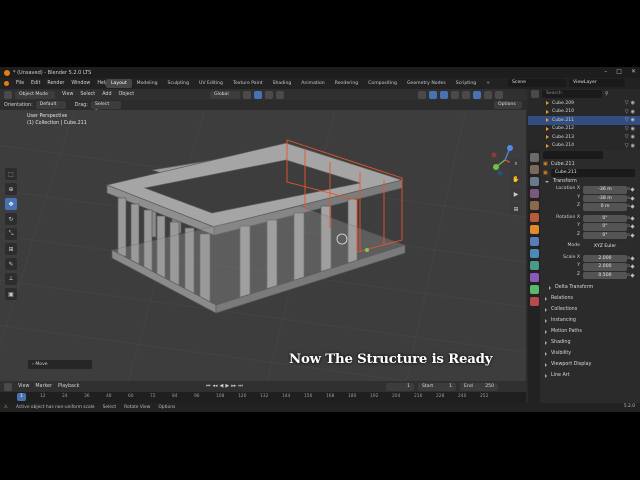 The height and width of the screenshot is (480, 640). Describe the element at coordinates (605, 218) in the screenshot. I see `rotation-x-field: 0°` at that location.